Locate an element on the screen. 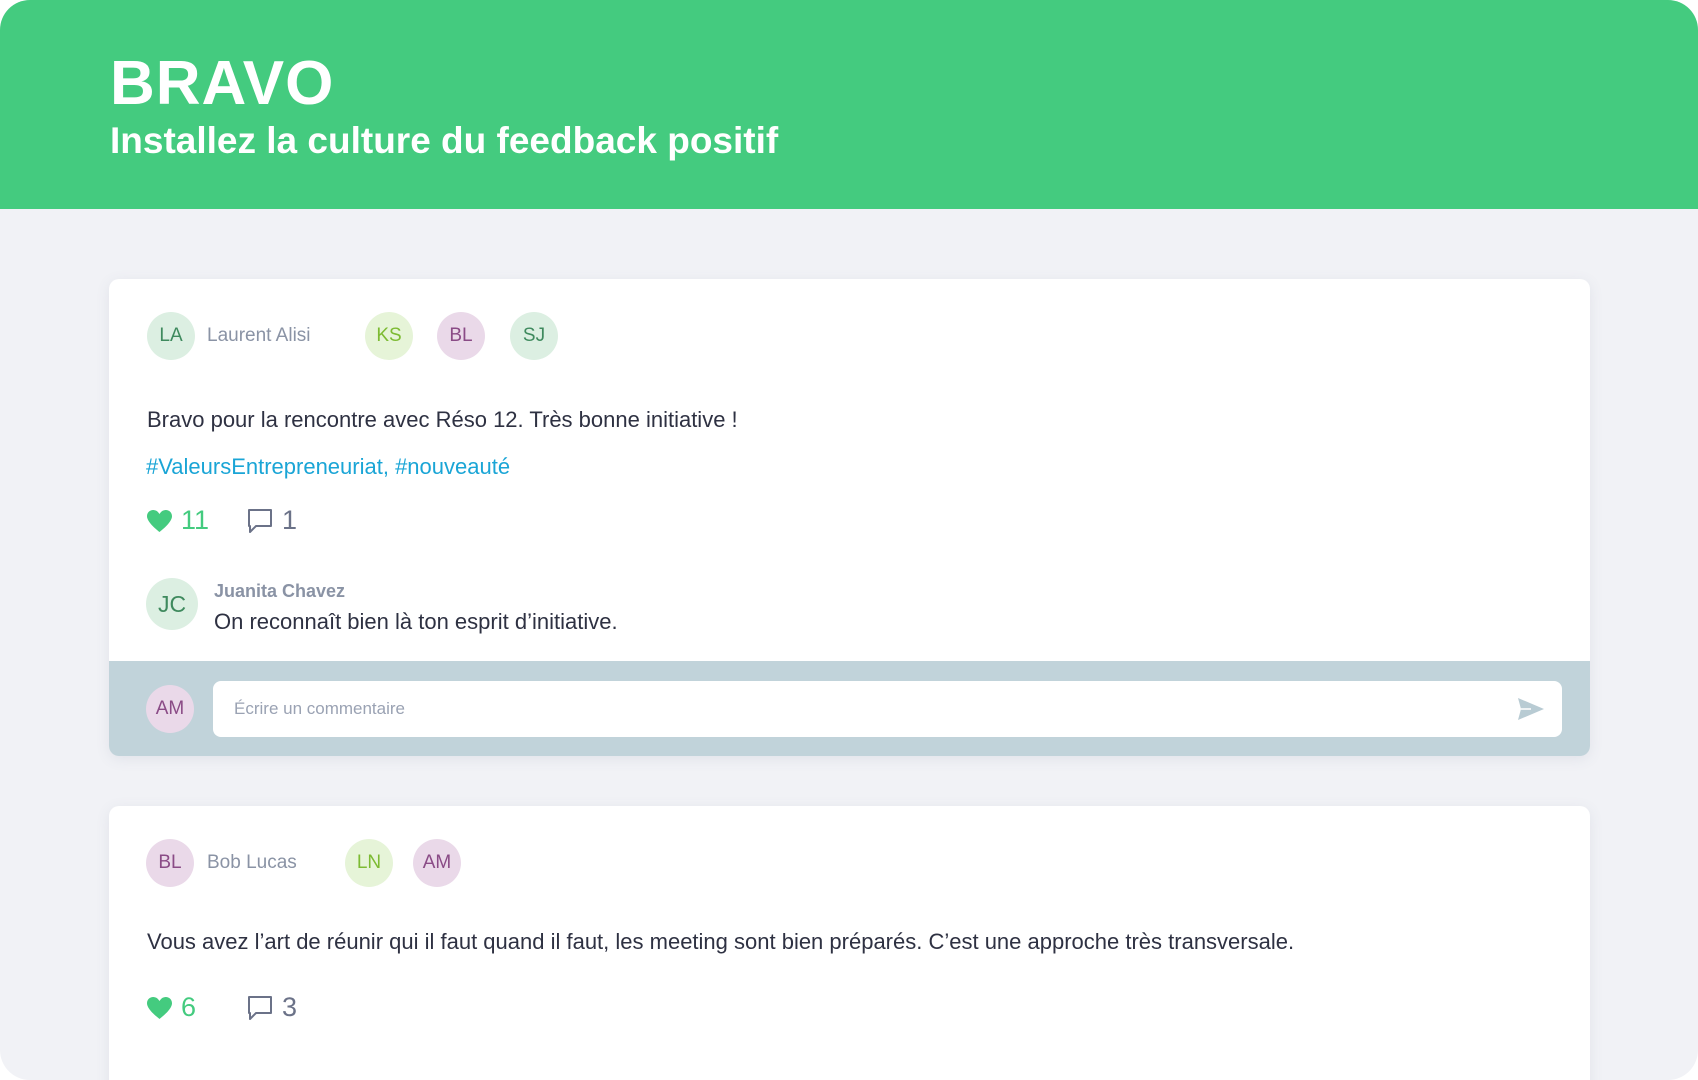 Image resolution: width=1698 pixels, height=1080 pixels. comment-composer: AM is located at coordinates (849, 708).